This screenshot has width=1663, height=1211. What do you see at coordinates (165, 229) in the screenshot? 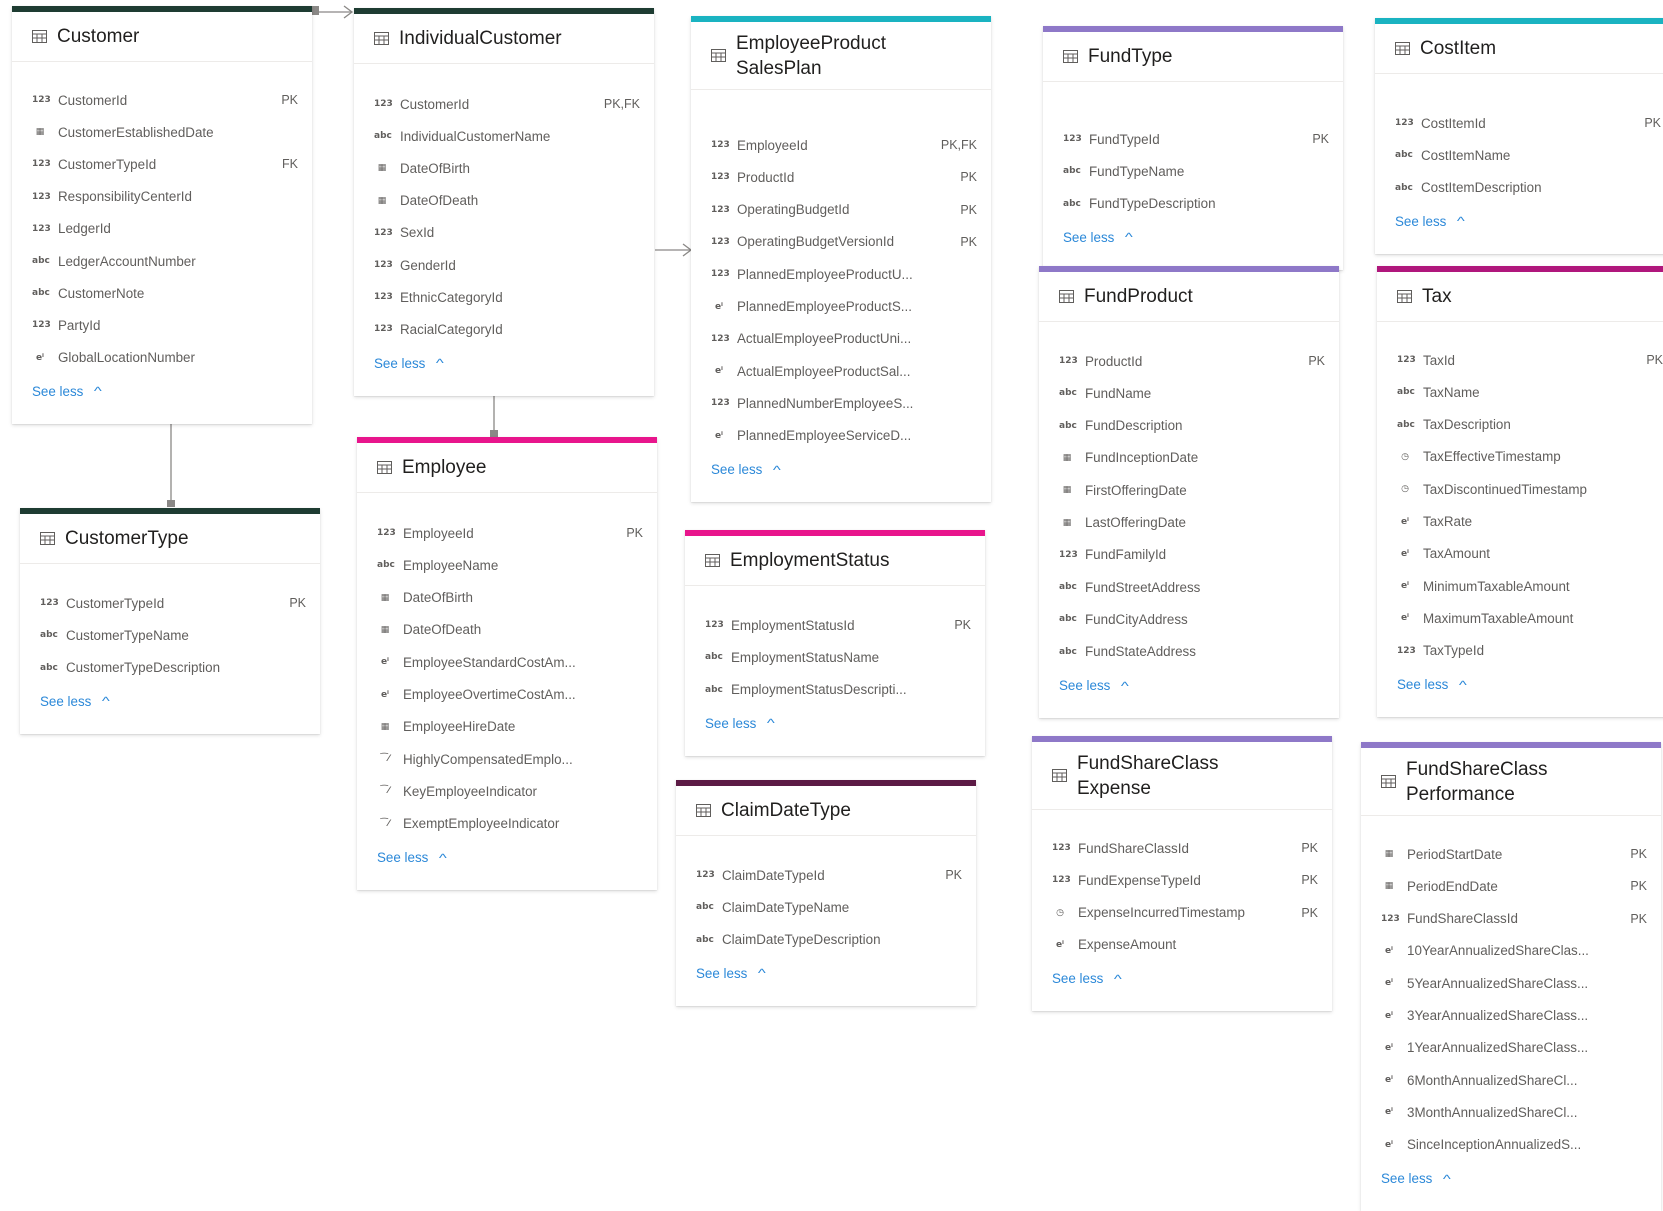
I see `column-row: 123 LedgerId` at bounding box center [165, 229].